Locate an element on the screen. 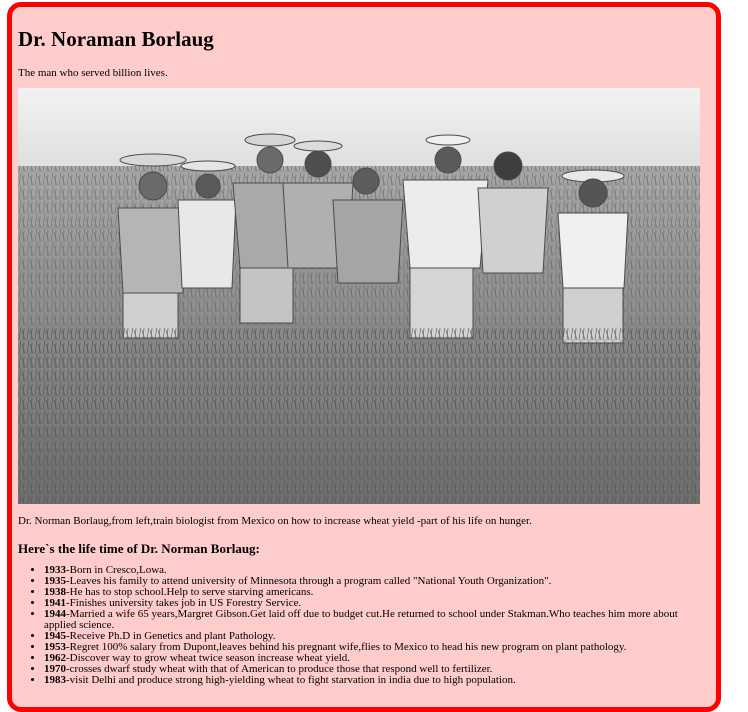 The width and height of the screenshot is (748, 712). page-title: Dr. Noraman Borlaug is located at coordinates (116, 39).